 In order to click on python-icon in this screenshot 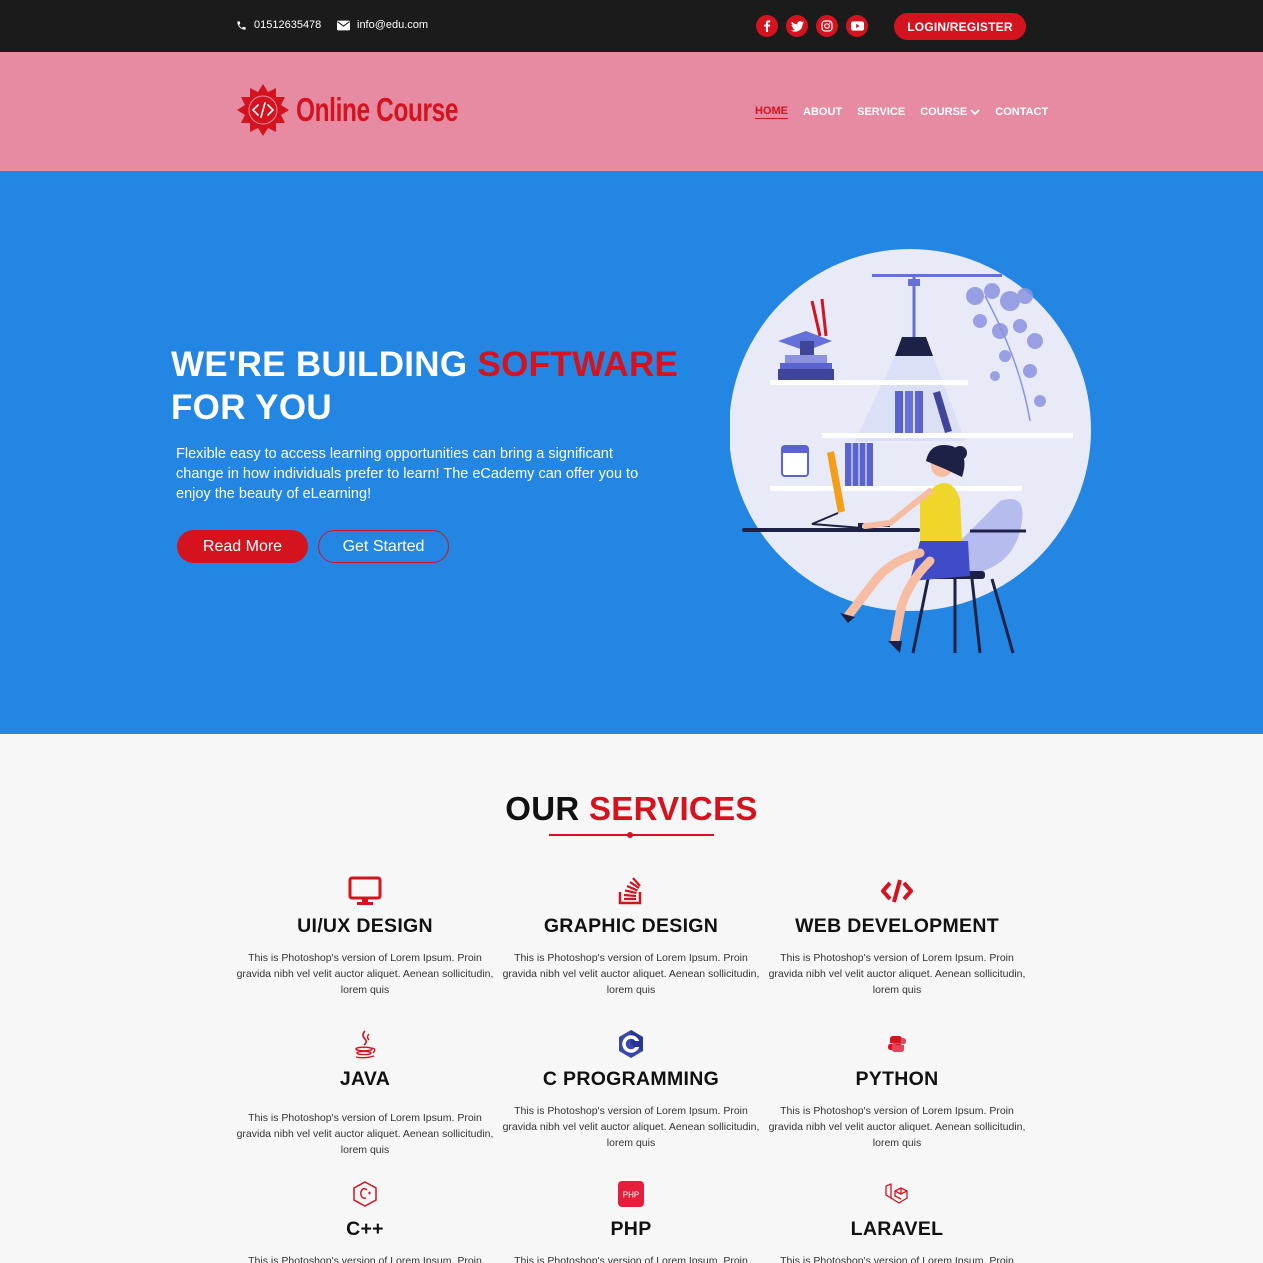, I will do `click(897, 1044)`.